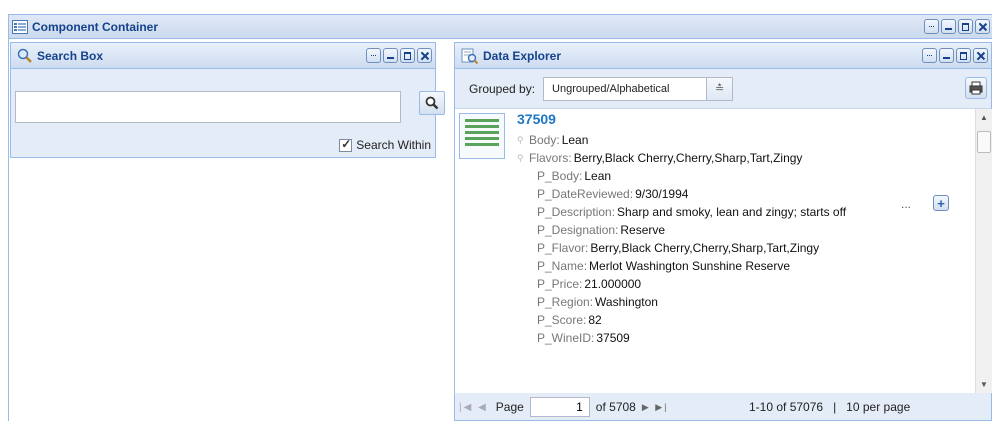 The image size is (992, 421). Describe the element at coordinates (559, 407) in the screenshot. I see `page-number-input` at that location.